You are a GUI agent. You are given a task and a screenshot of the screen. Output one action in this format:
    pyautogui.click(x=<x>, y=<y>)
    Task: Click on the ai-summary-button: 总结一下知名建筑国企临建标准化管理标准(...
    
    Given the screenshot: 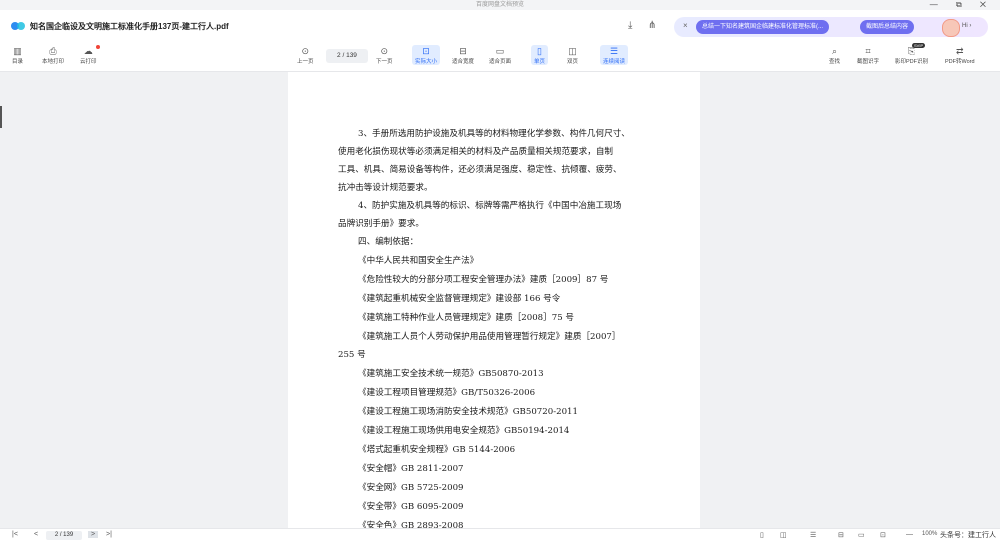 What is the action you would take?
    pyautogui.click(x=762, y=27)
    